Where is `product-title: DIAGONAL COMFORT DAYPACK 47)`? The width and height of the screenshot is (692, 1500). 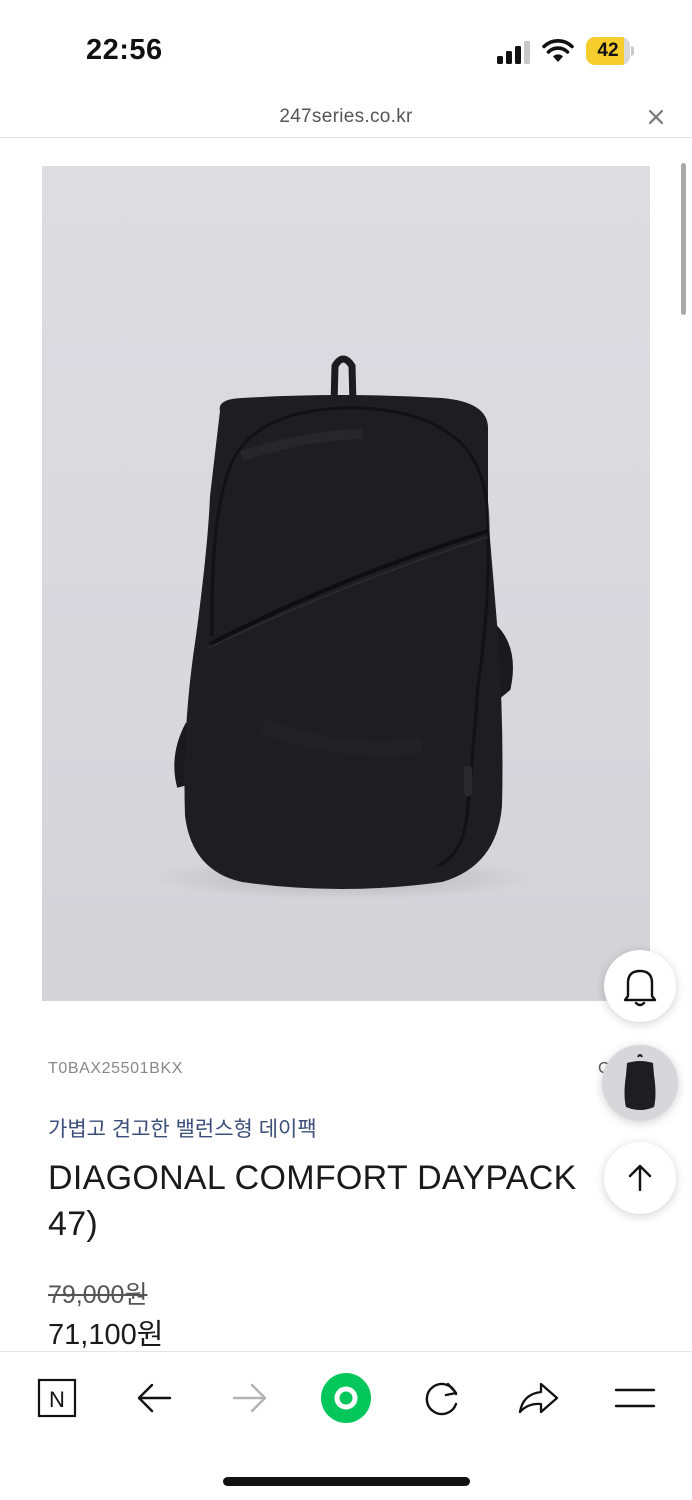 product-title: DIAGONAL COMFORT DAYPACK 47) is located at coordinates (312, 1201).